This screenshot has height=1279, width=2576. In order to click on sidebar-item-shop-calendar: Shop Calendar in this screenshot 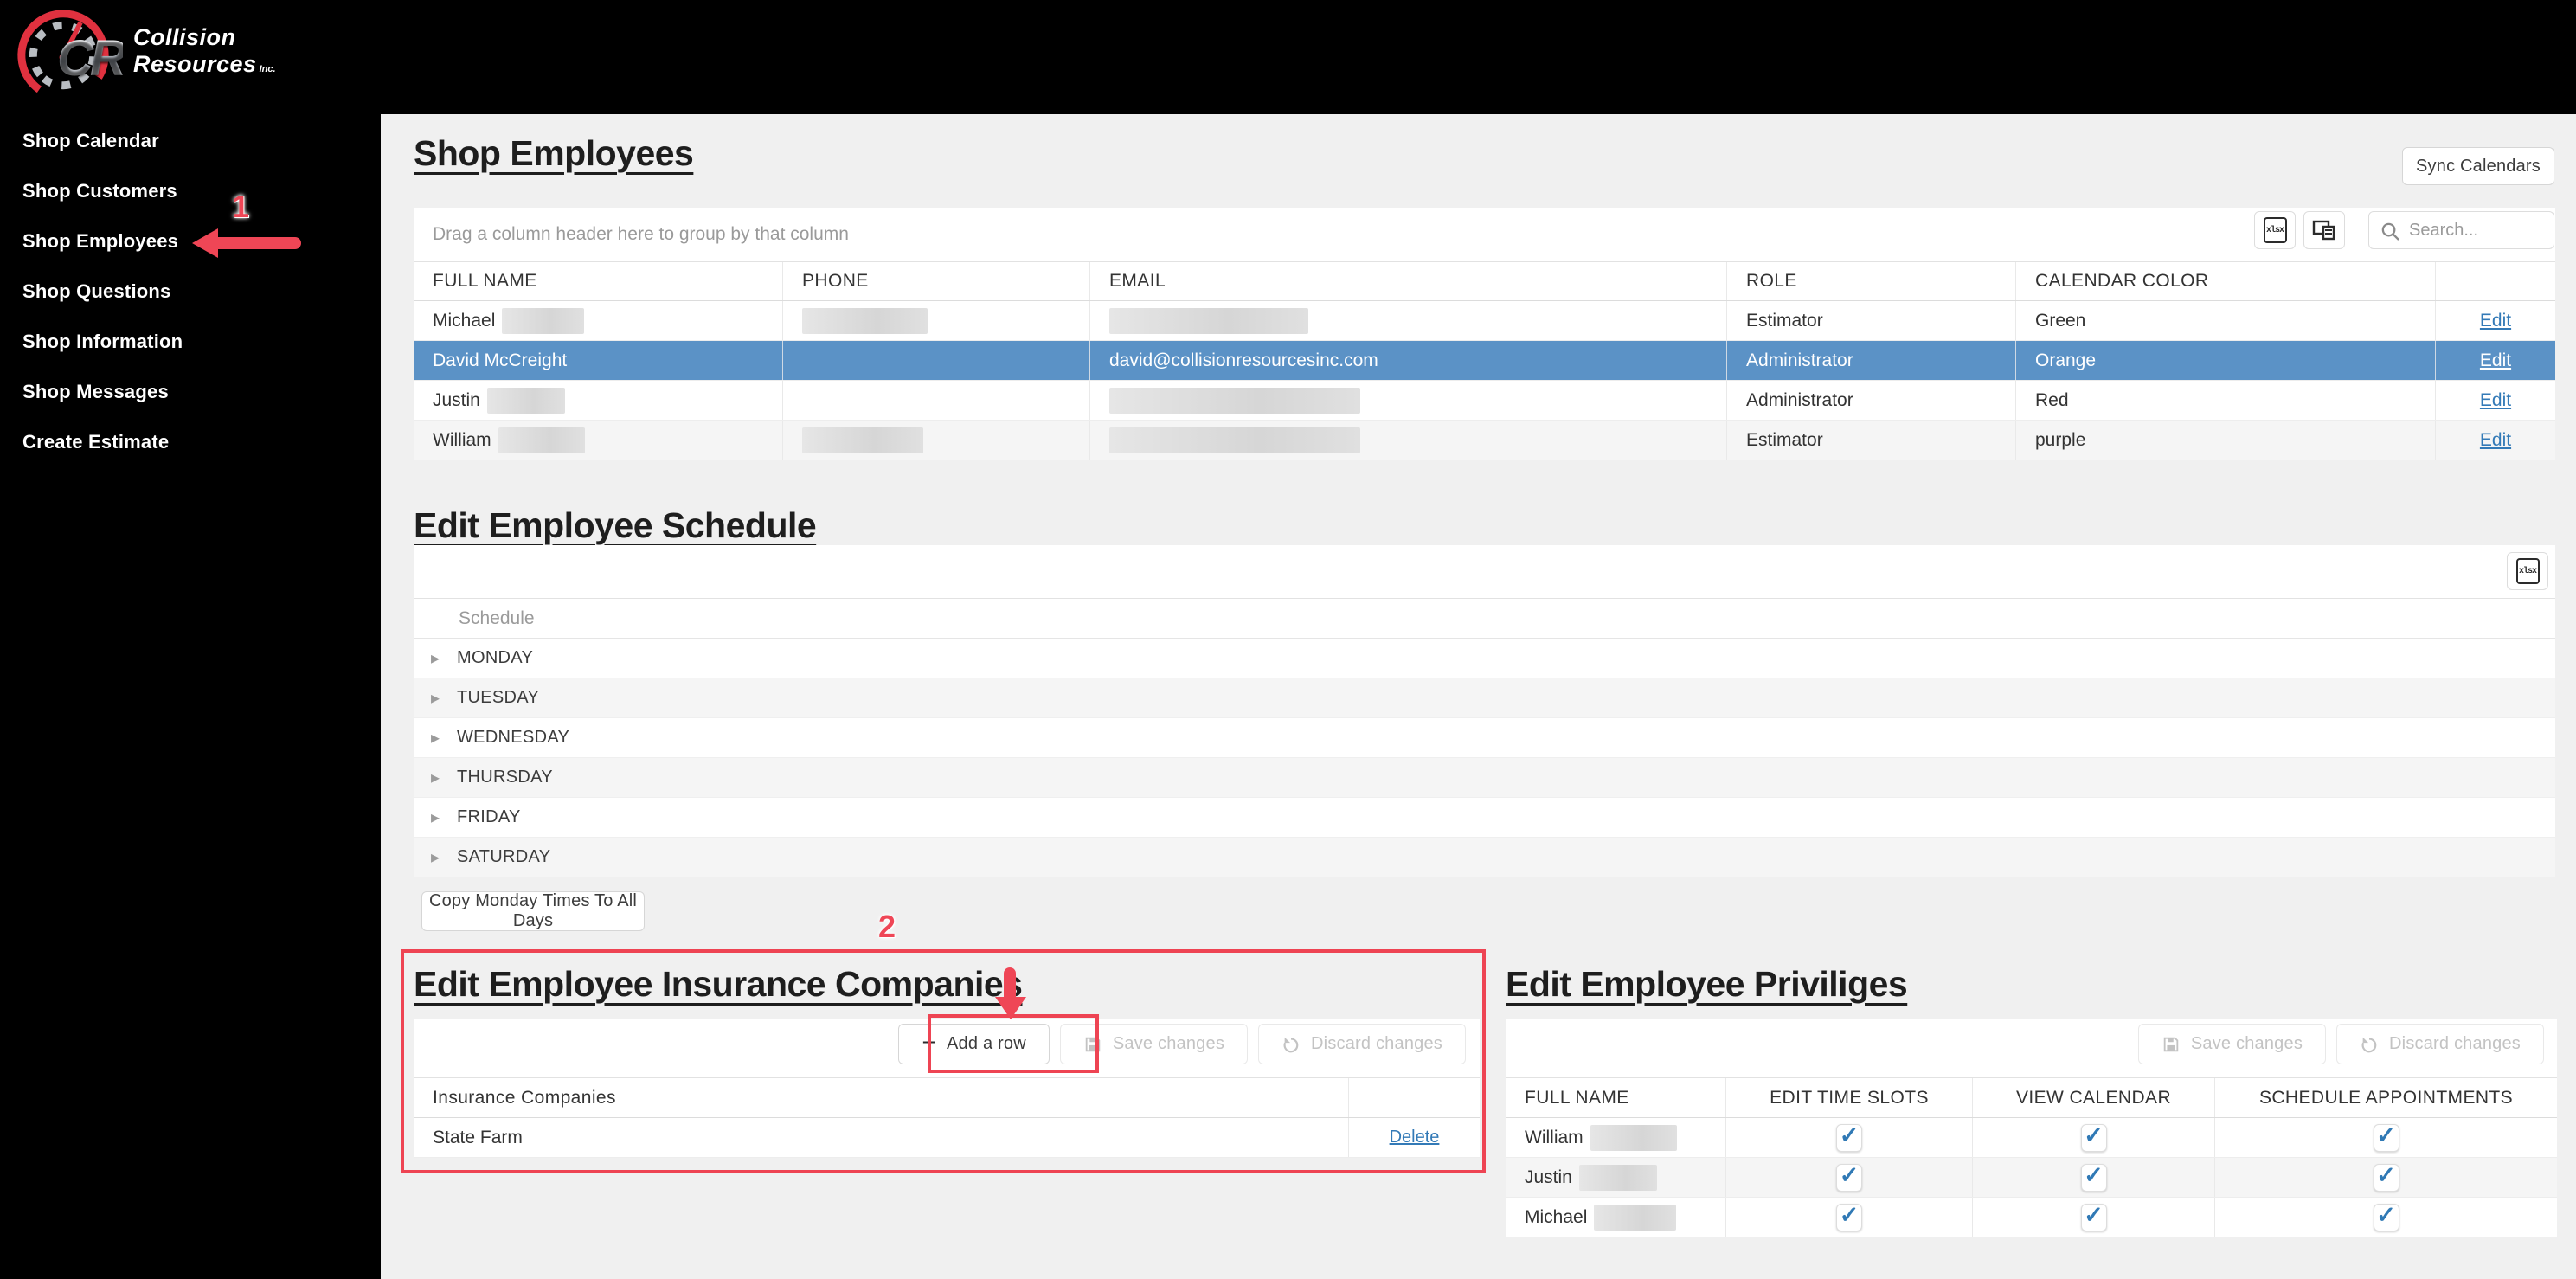, I will do `click(191, 141)`.